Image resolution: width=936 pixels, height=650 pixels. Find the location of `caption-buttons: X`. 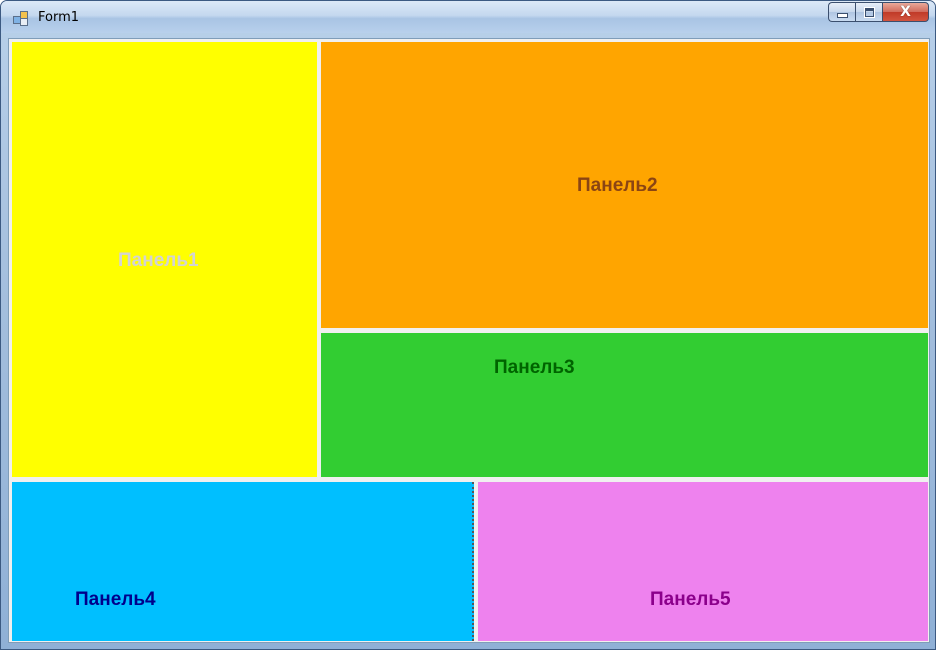

caption-buttons: X is located at coordinates (878, 12).